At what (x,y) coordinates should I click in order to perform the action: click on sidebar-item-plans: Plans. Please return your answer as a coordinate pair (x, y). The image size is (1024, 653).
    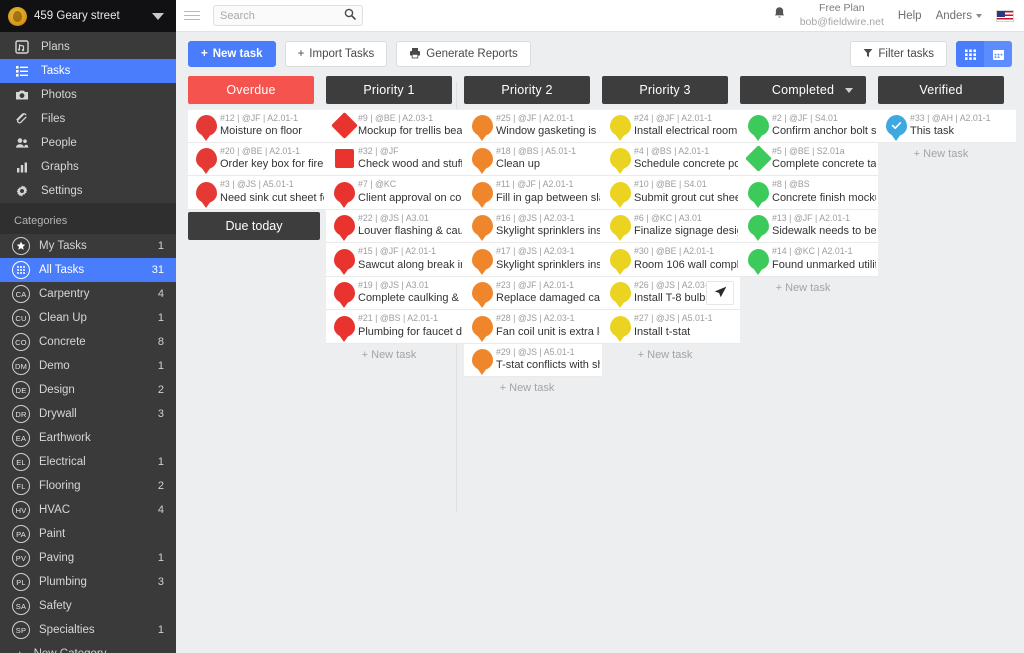
    Looking at the image, I should click on (88, 47).